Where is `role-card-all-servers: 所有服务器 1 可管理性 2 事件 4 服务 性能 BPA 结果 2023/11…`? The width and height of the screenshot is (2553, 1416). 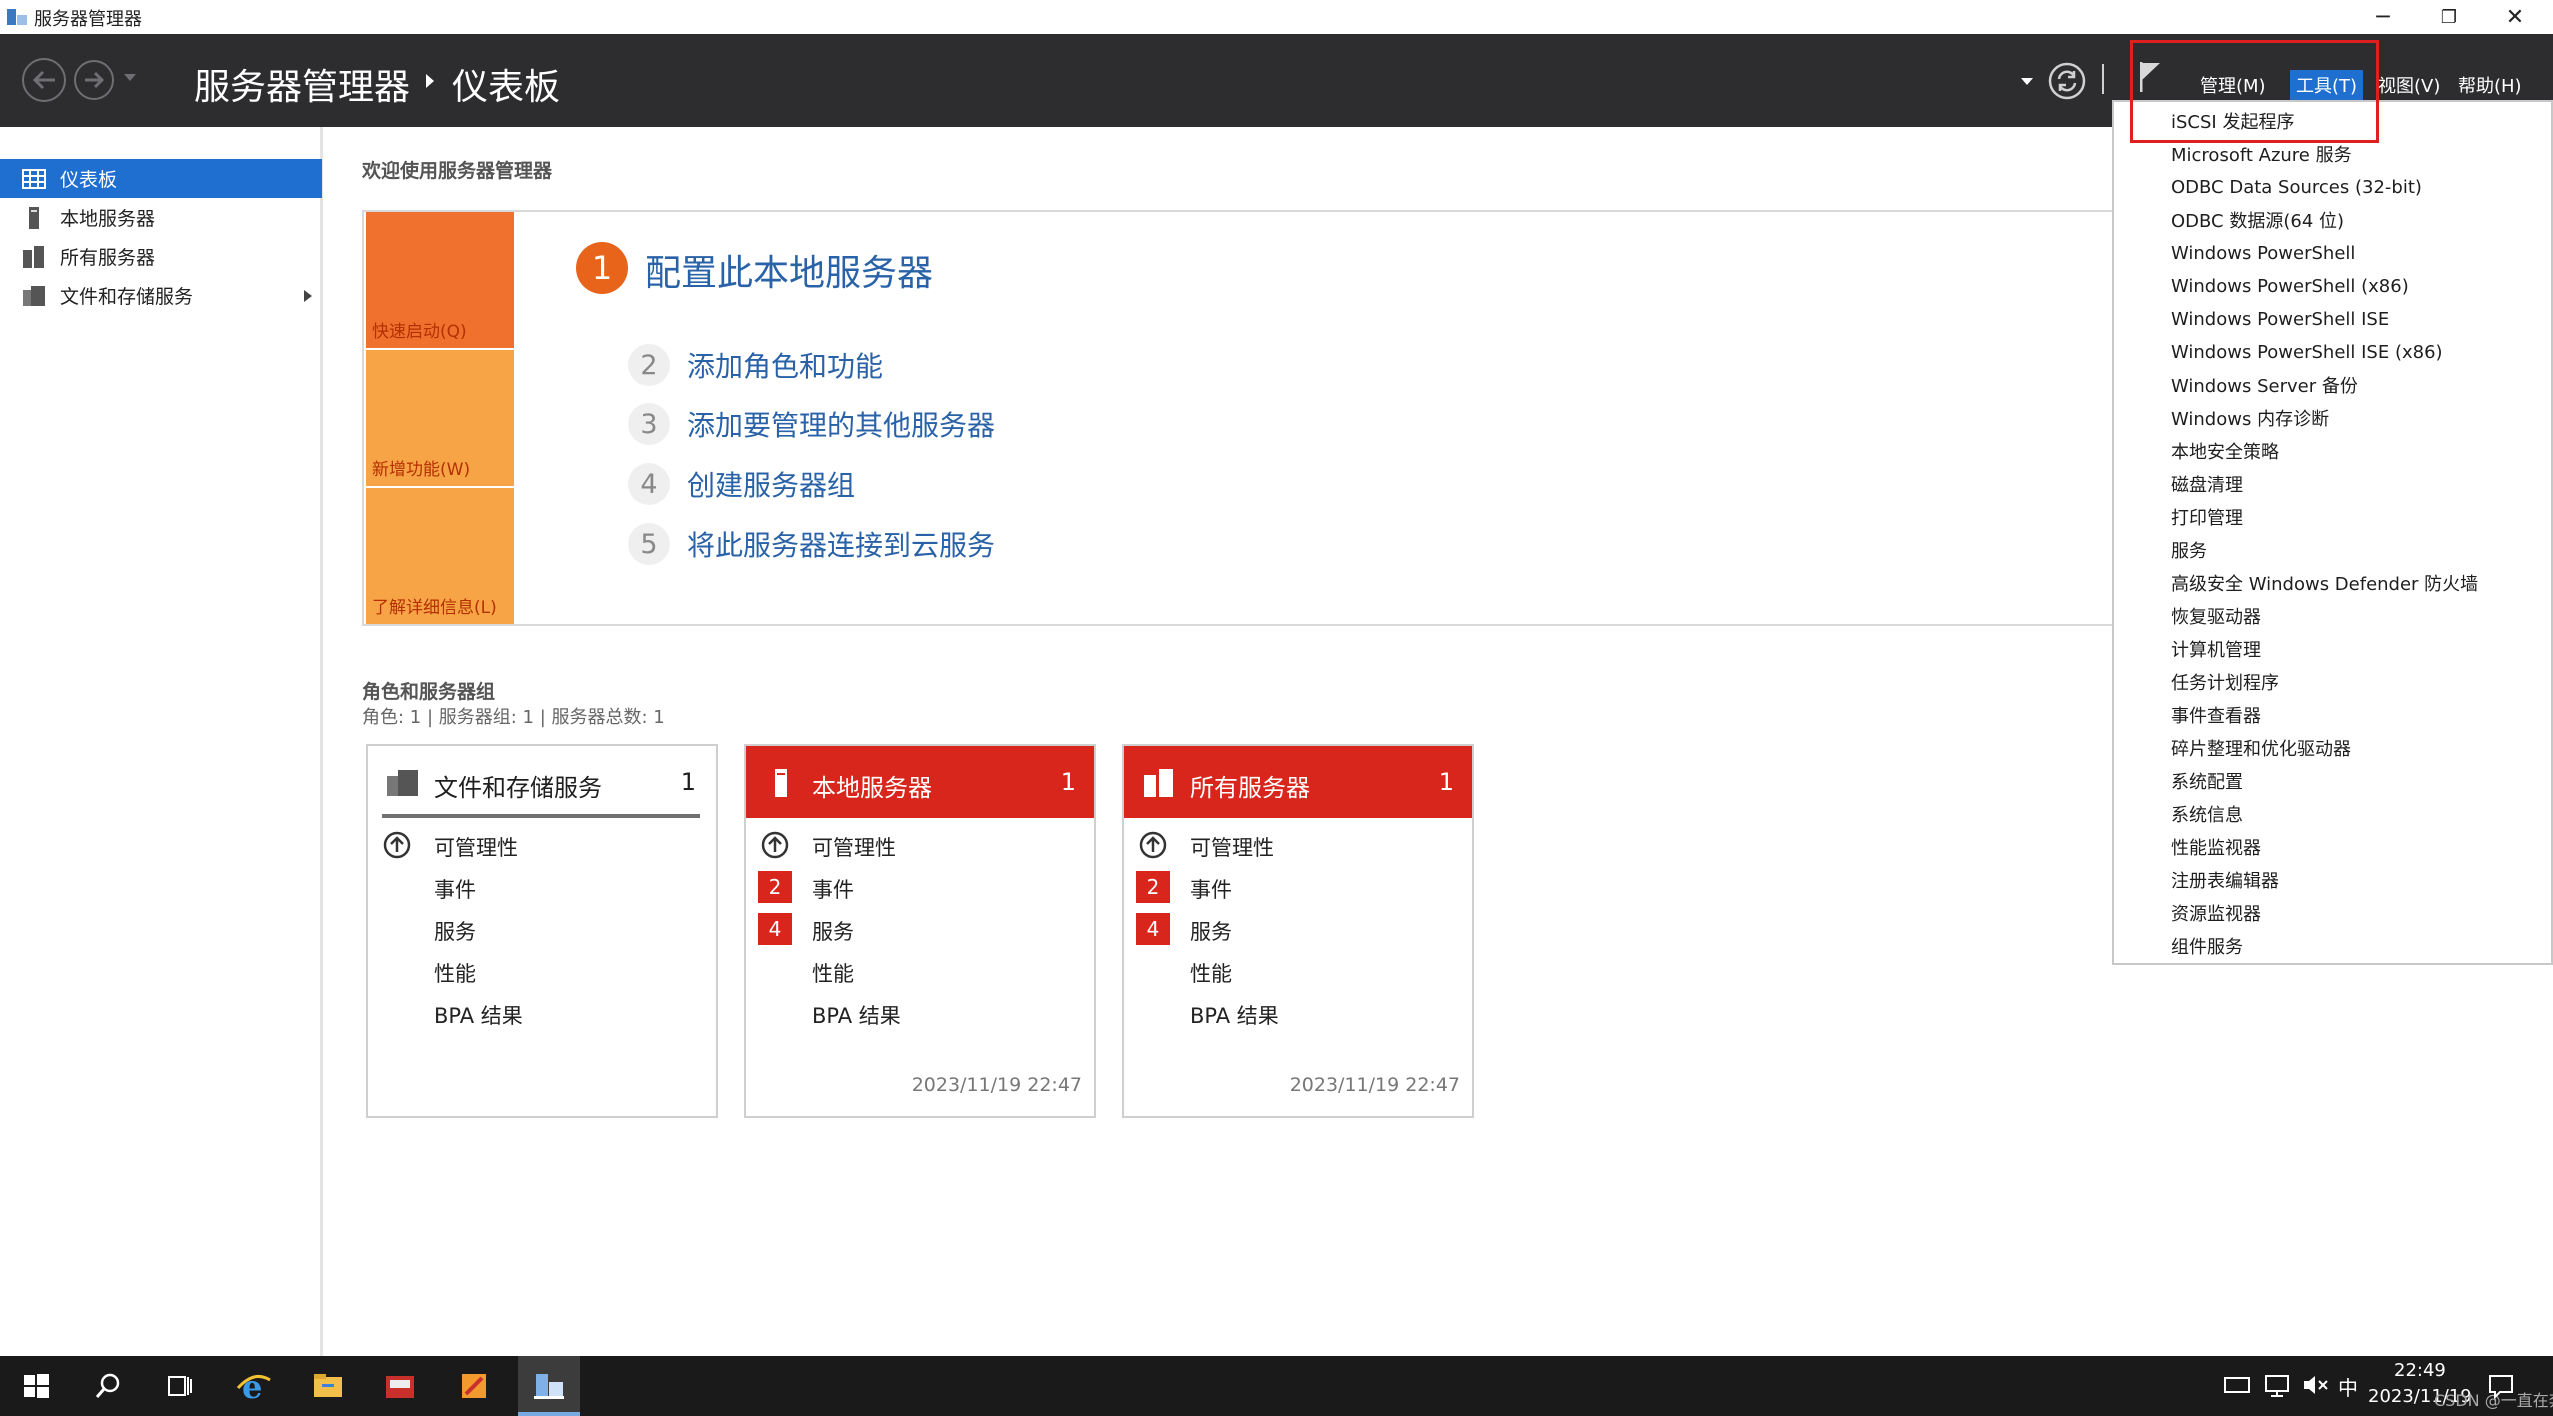 role-card-all-servers: 所有服务器 1 可管理性 2 事件 4 服务 性能 BPA 结果 2023/11… is located at coordinates (1298, 931).